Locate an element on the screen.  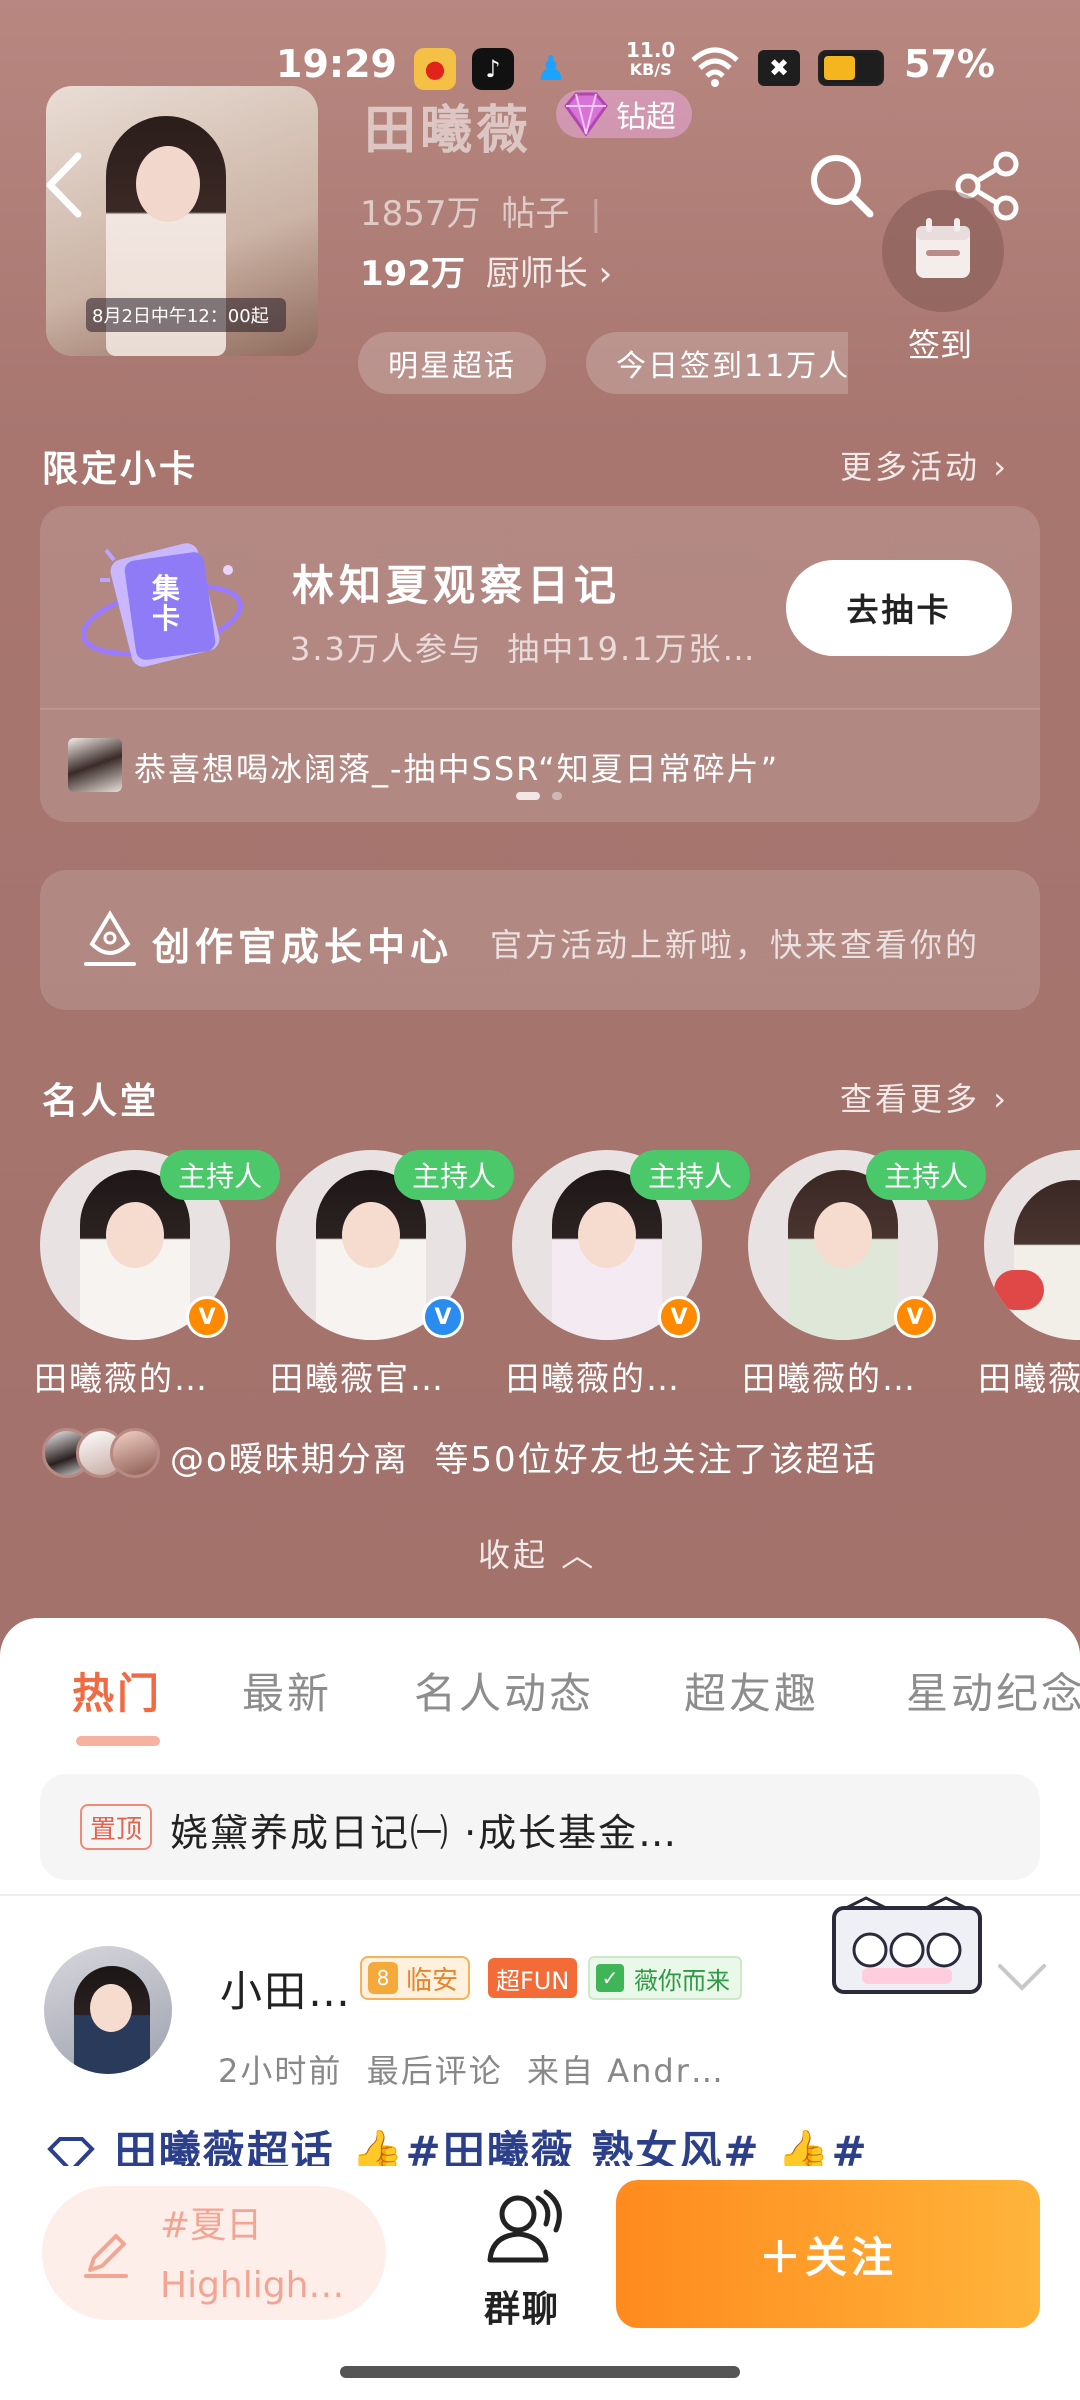
diamond-badge-label: 钻超 is located at coordinates (646, 117).